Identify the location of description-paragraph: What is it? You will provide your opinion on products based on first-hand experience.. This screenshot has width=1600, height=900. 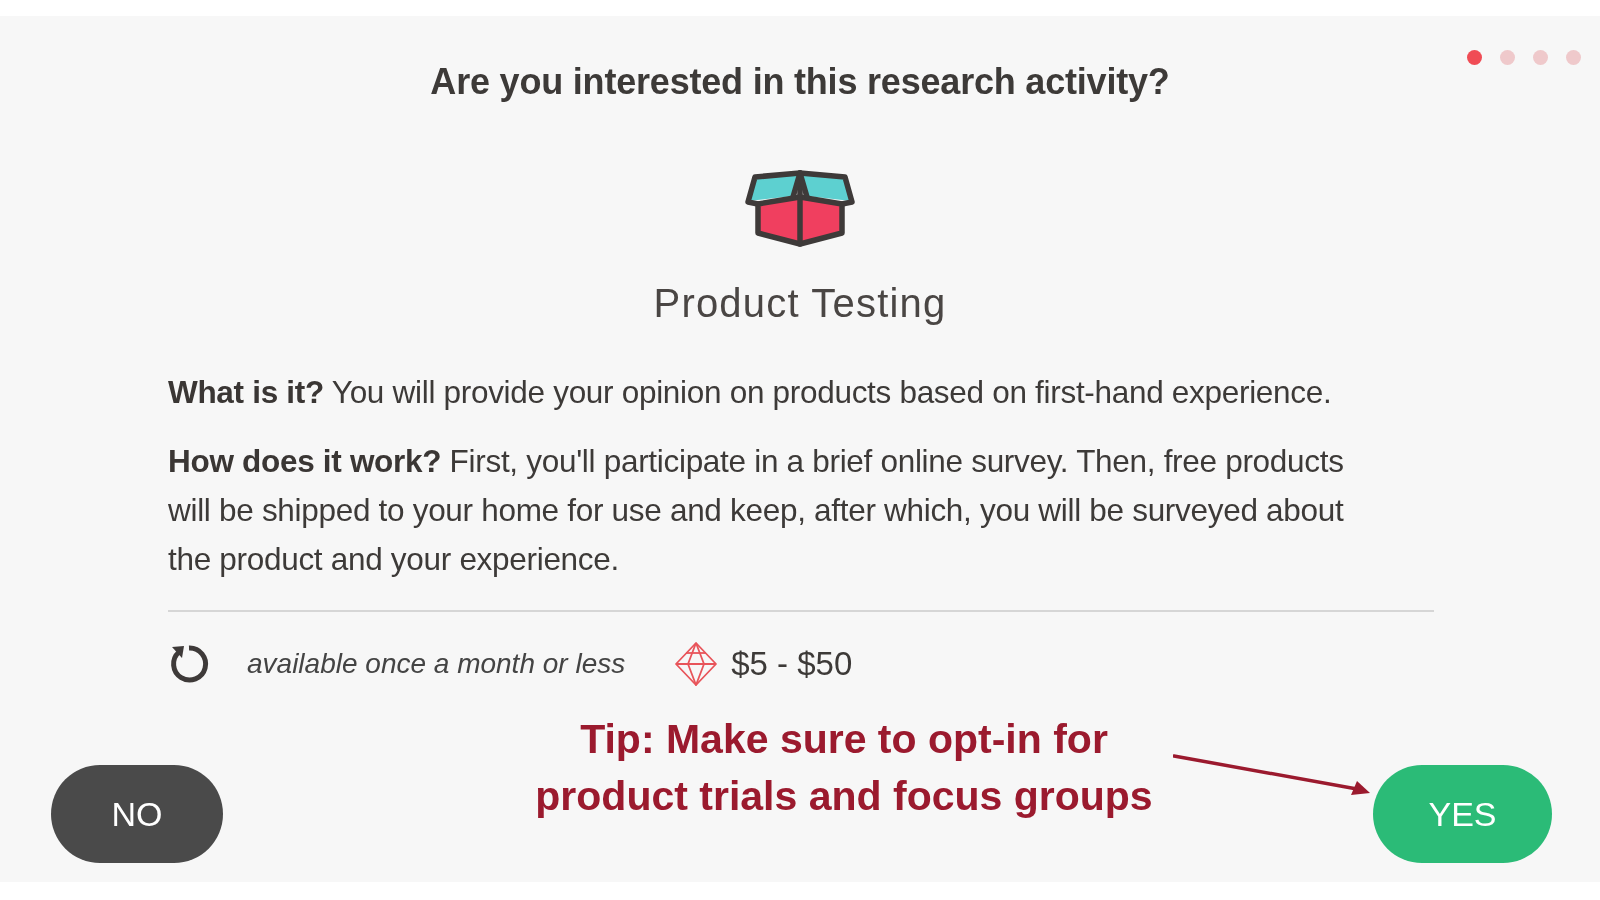
(750, 392).